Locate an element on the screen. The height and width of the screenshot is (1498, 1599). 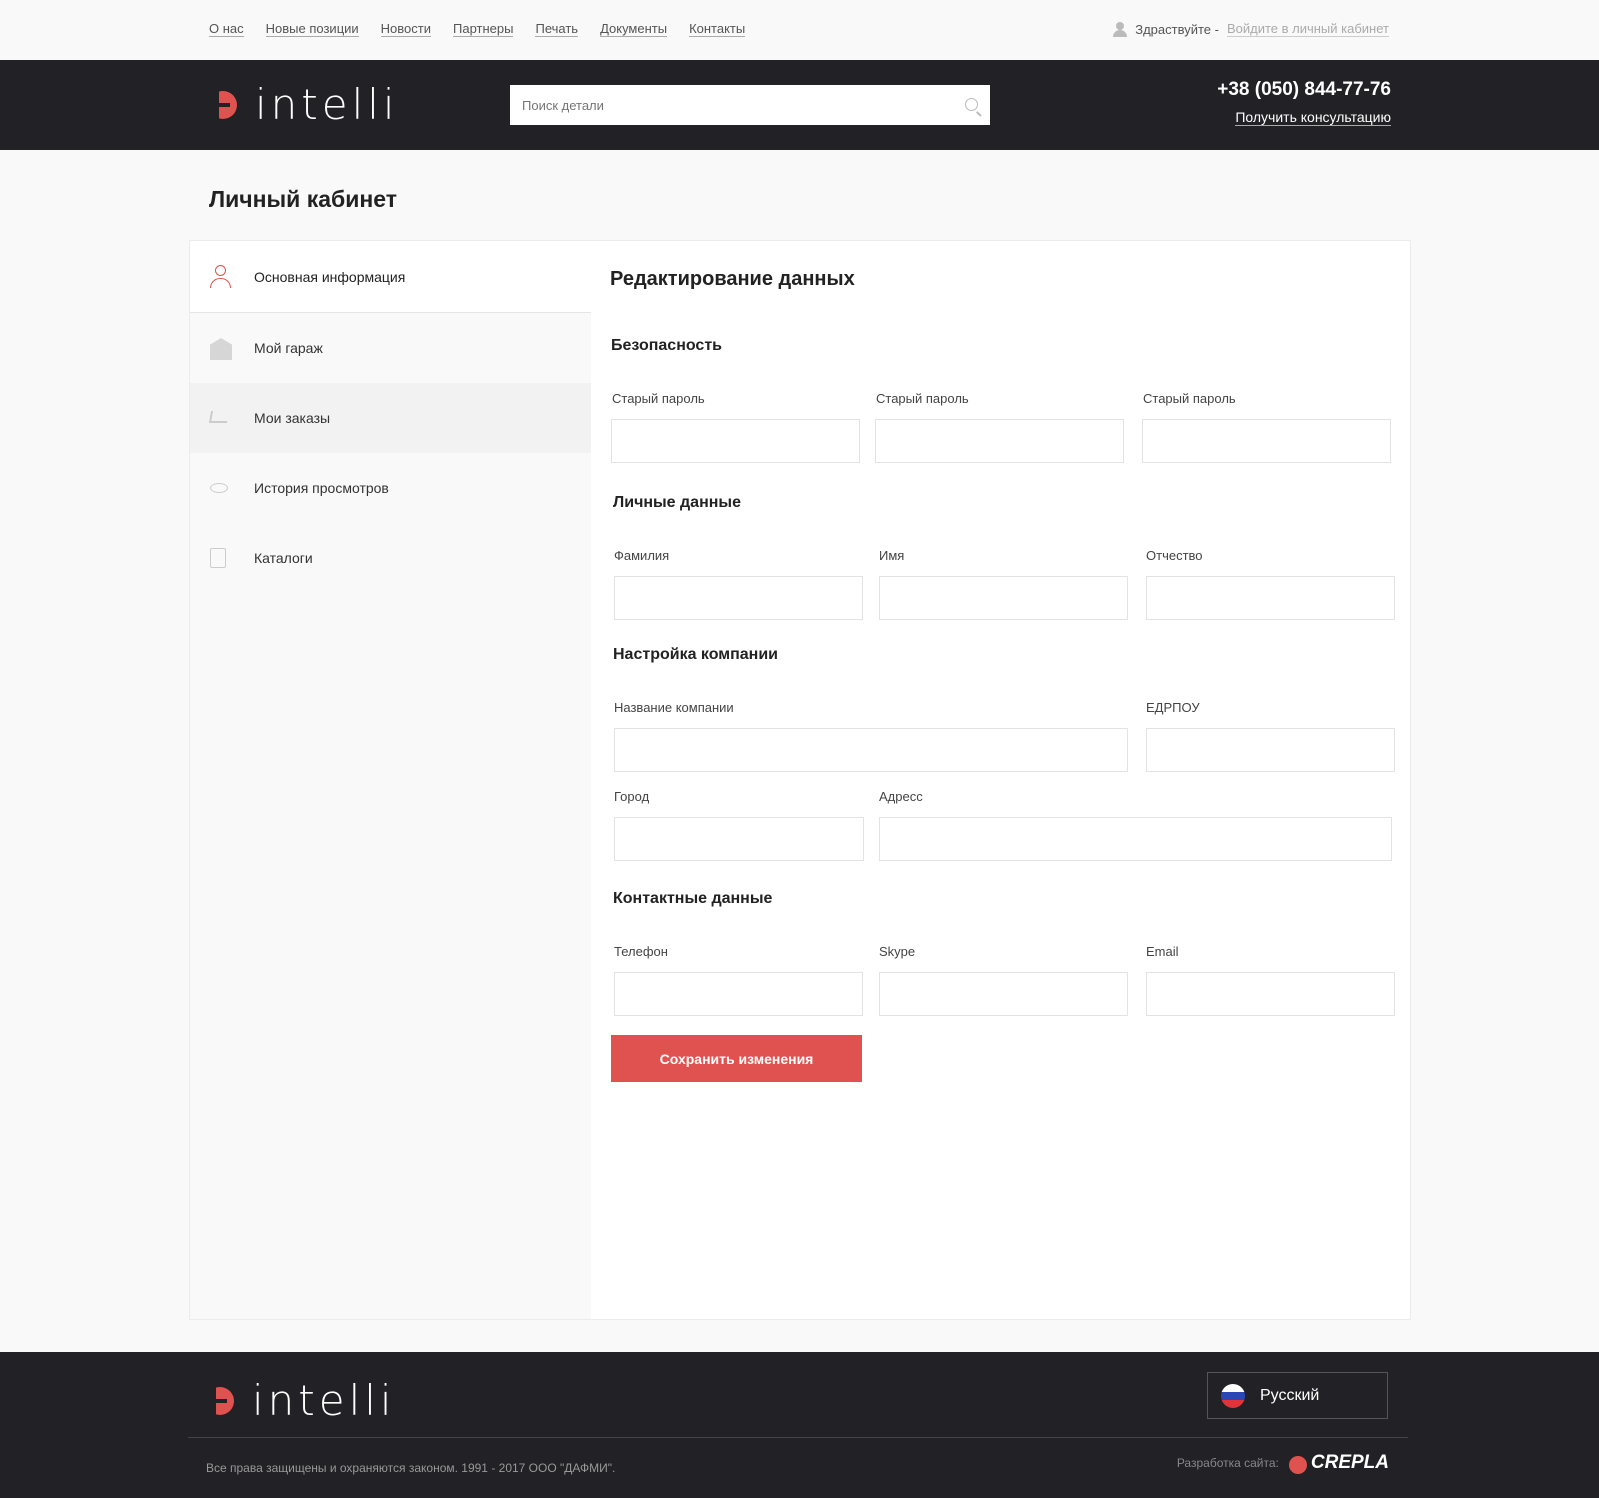
sidebar-item-basic-info: Основная информация is located at coordinates (390, 277).